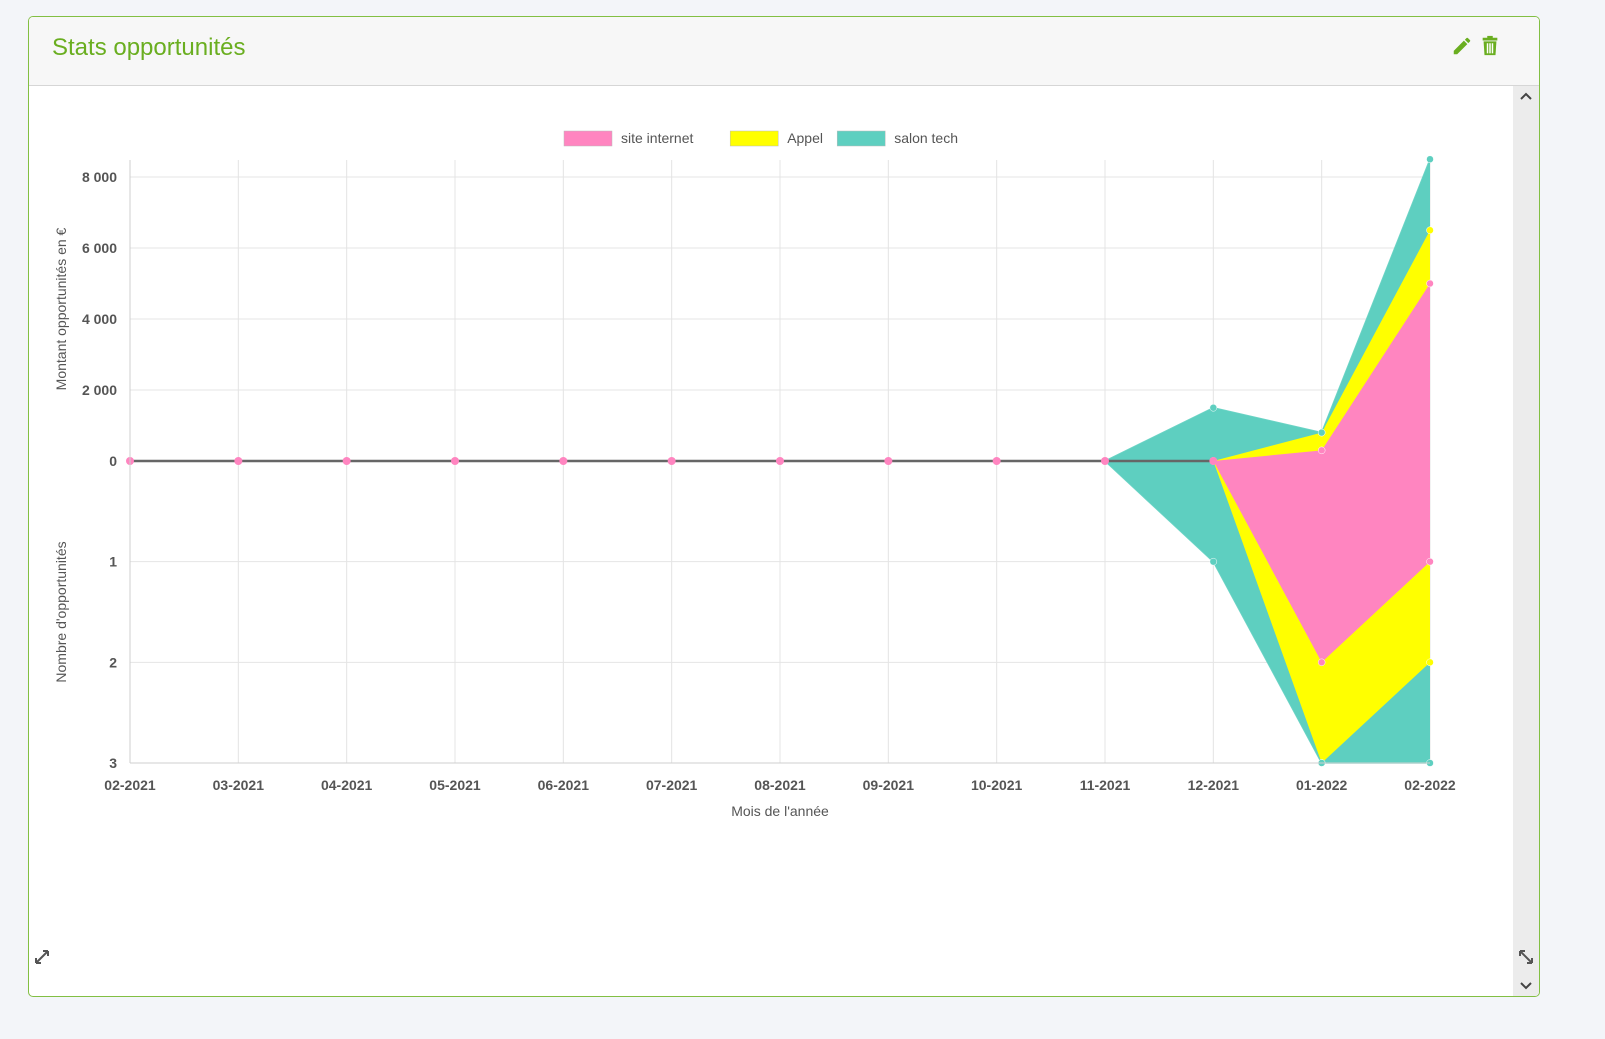  I want to click on legend-label: salon tech, so click(926, 138).